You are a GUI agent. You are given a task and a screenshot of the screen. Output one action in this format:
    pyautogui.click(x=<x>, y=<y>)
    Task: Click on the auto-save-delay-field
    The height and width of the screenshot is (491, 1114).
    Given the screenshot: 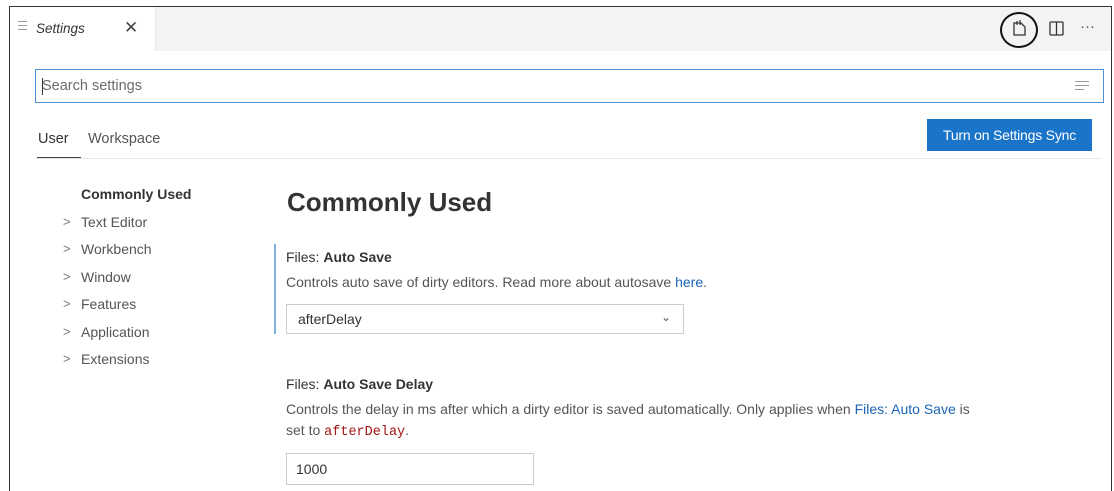 What is the action you would take?
    pyautogui.click(x=411, y=469)
    